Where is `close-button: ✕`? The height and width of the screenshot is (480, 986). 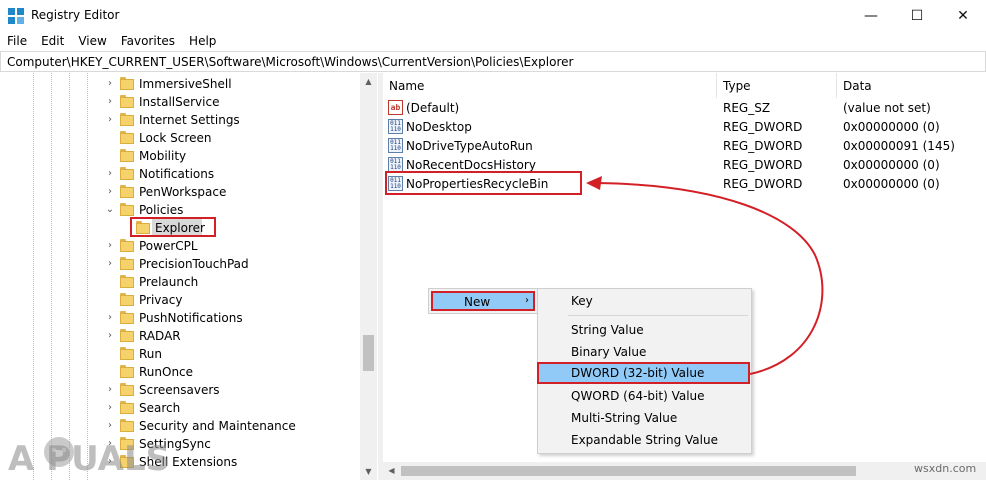 close-button: ✕ is located at coordinates (963, 15).